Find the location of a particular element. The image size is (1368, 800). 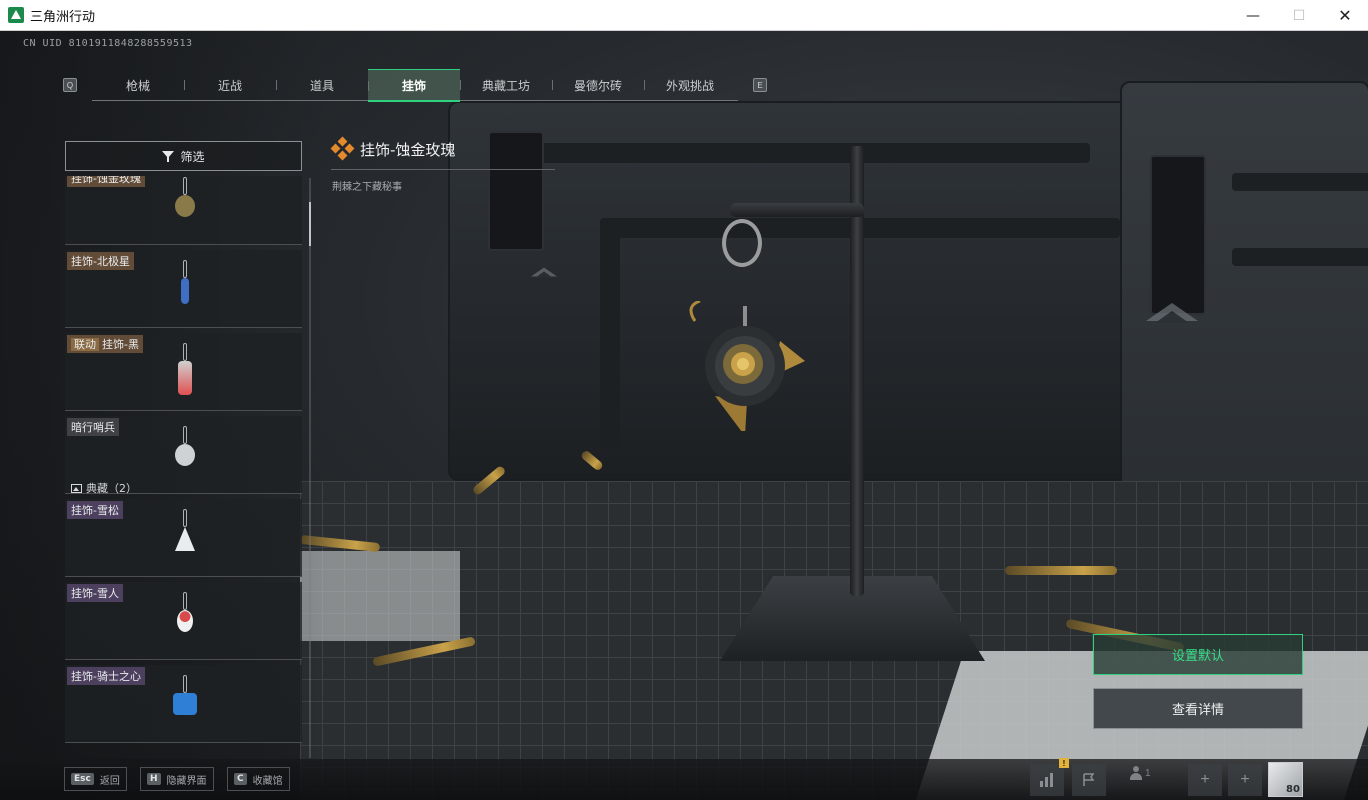

esc-key: Esc is located at coordinates (82, 779).